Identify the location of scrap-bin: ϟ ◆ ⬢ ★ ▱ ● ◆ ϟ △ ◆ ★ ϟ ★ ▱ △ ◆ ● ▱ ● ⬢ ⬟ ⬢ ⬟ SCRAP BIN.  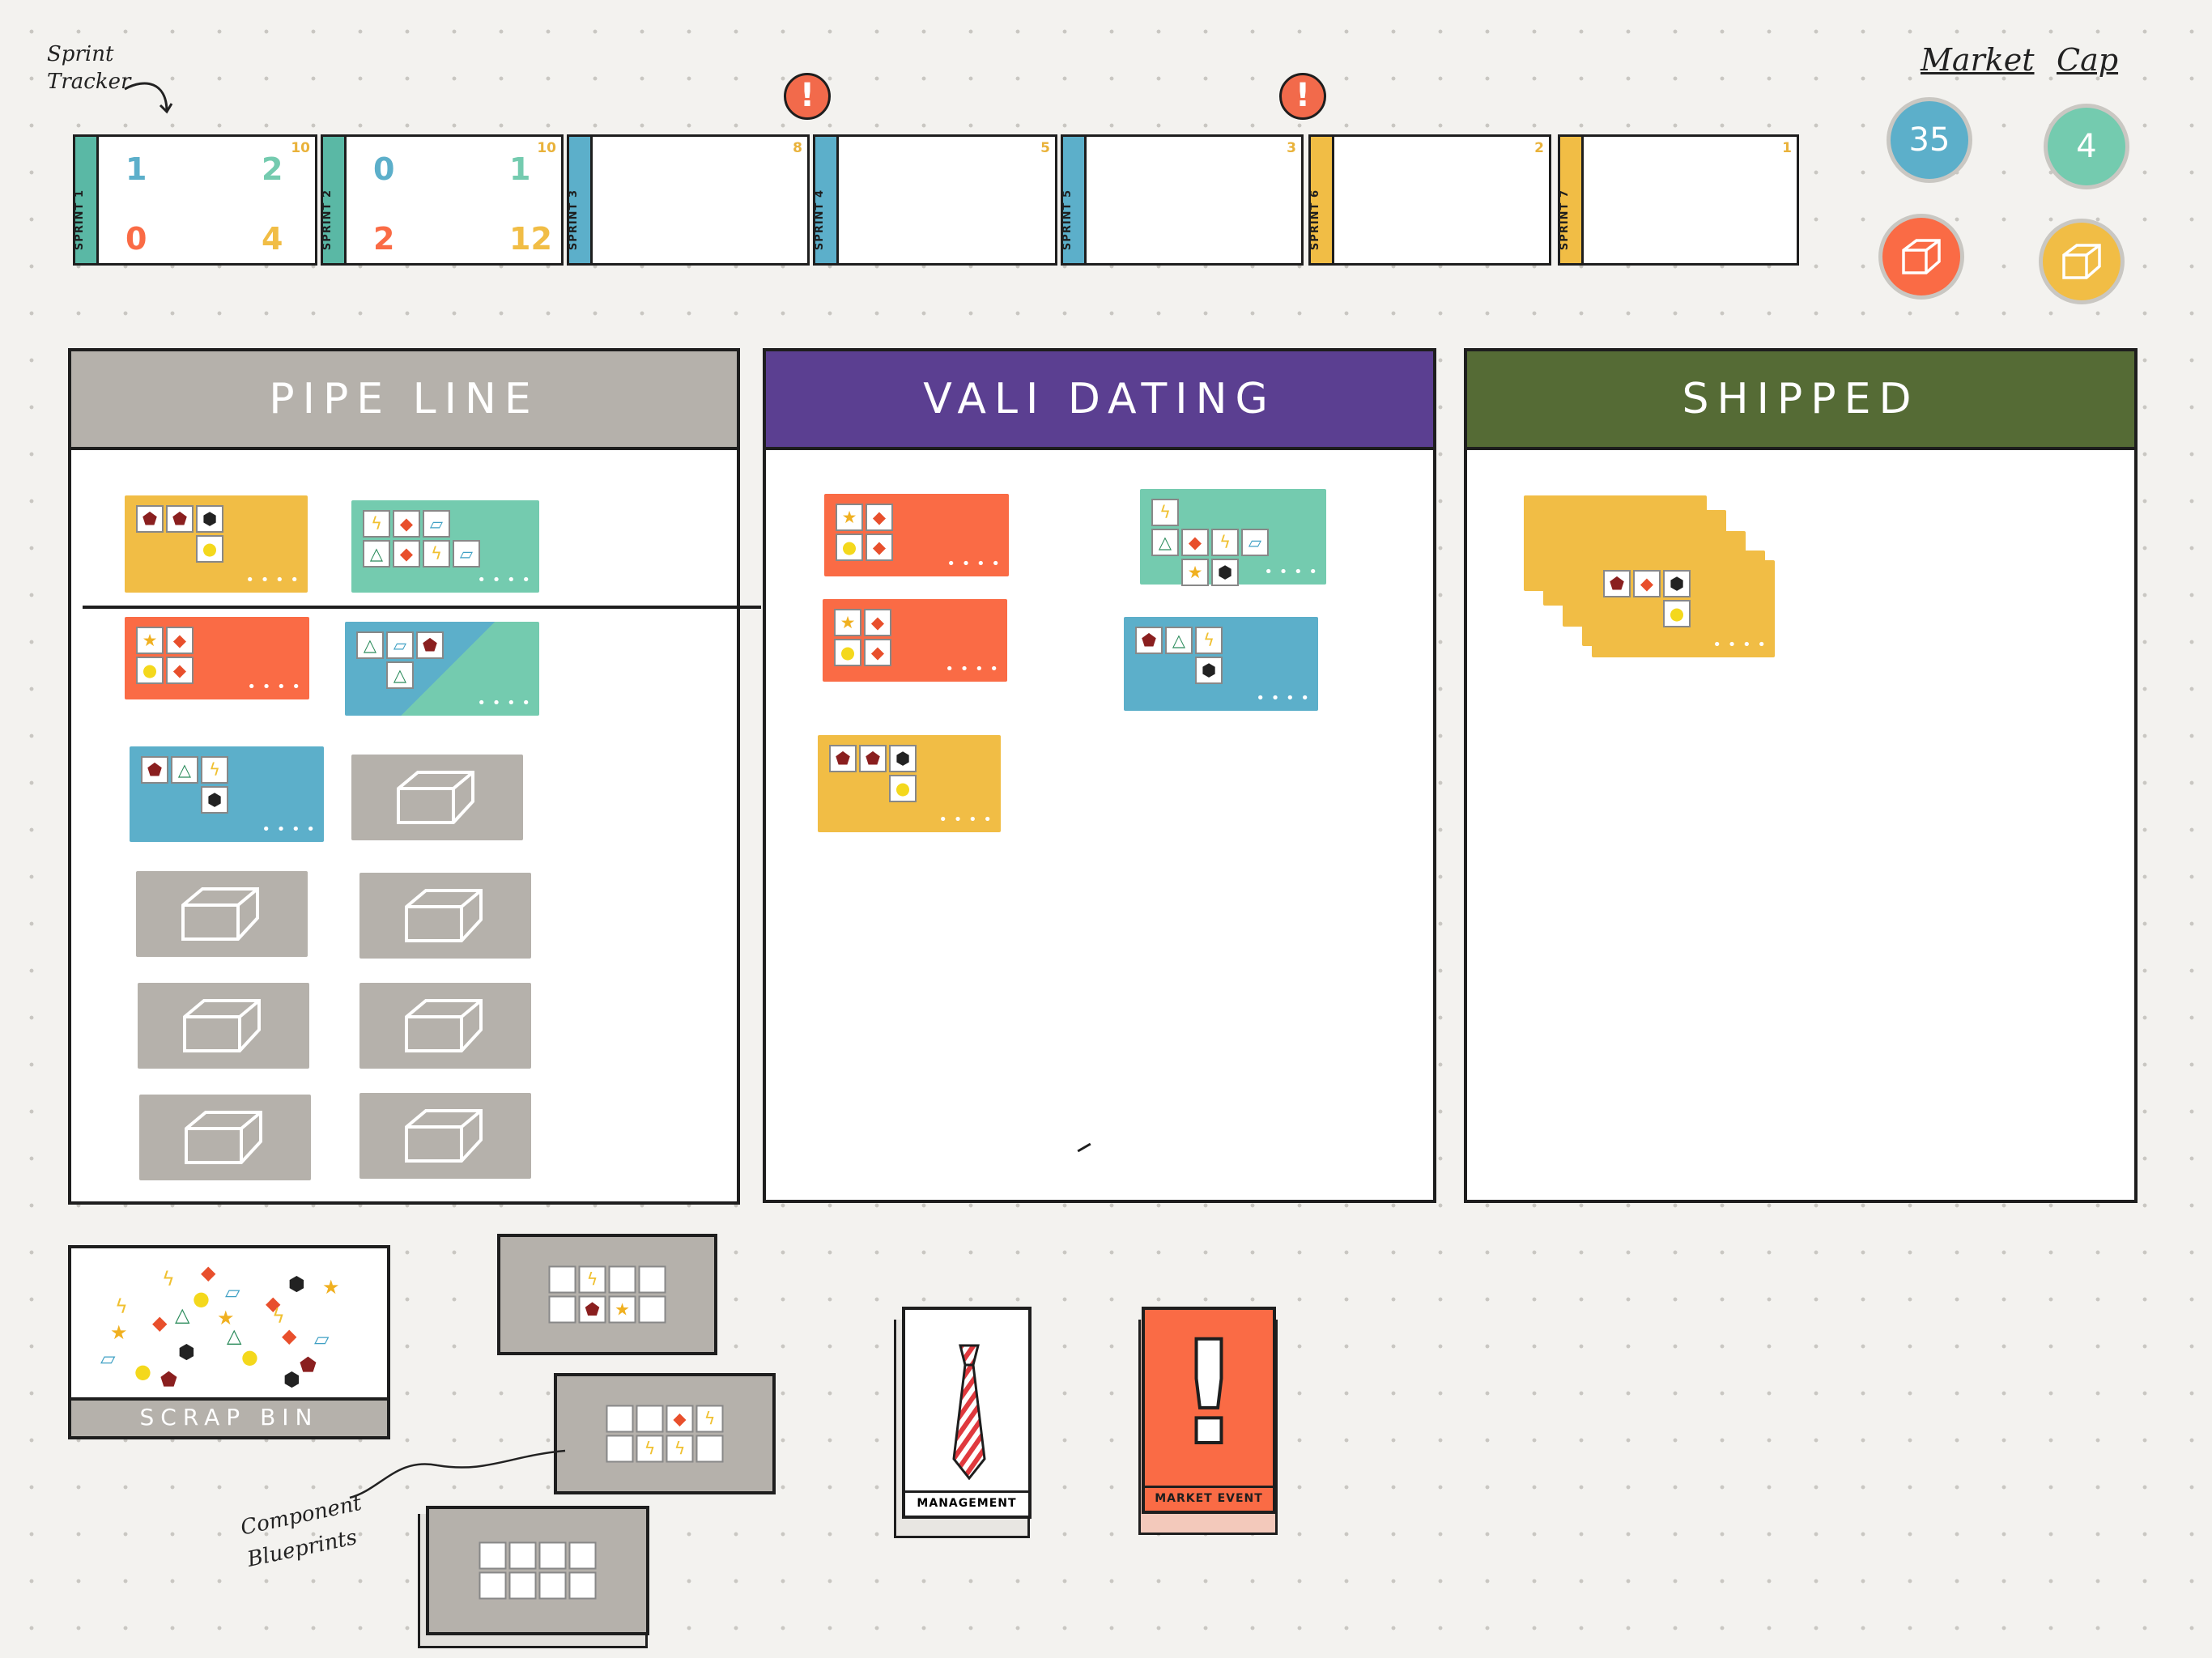
(229, 1342).